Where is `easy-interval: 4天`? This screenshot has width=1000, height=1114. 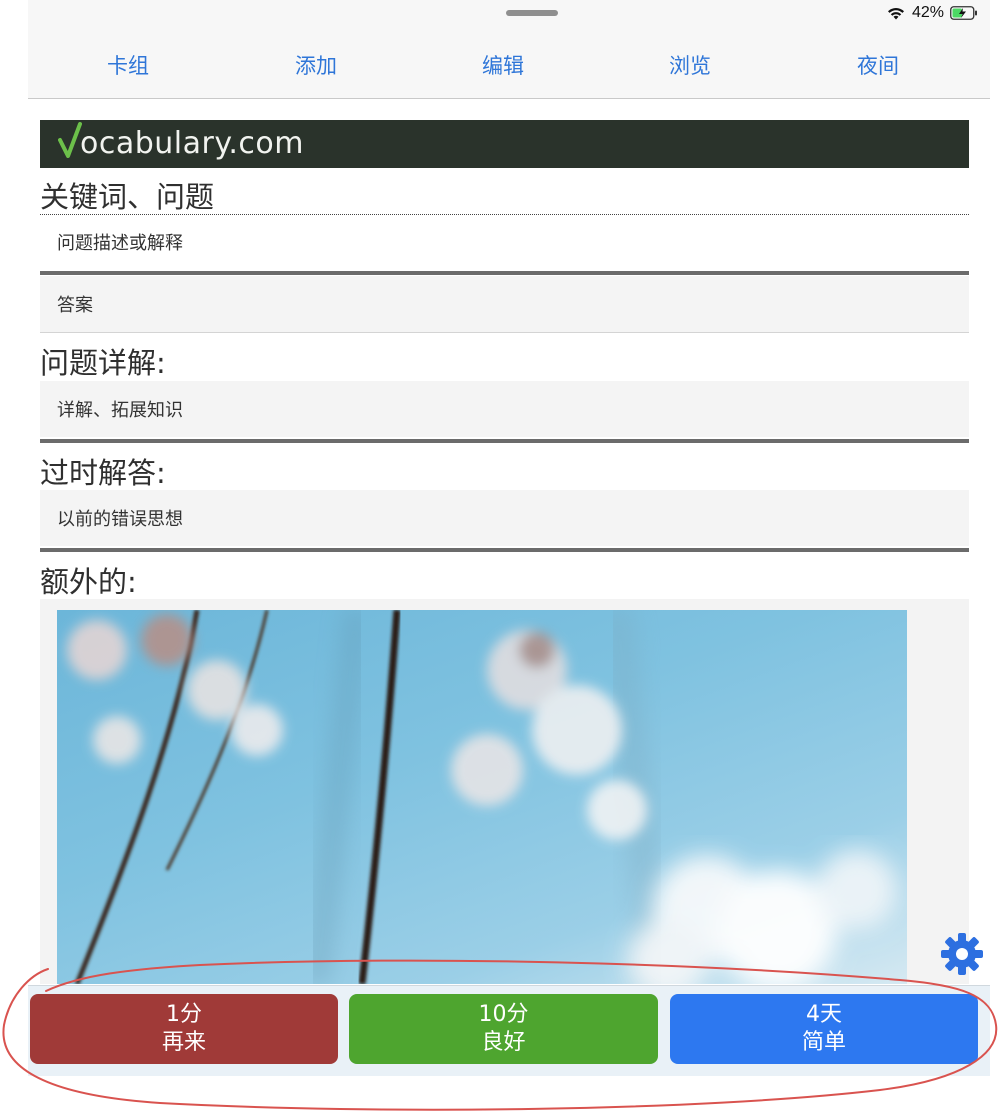 easy-interval: 4天 is located at coordinates (824, 1014).